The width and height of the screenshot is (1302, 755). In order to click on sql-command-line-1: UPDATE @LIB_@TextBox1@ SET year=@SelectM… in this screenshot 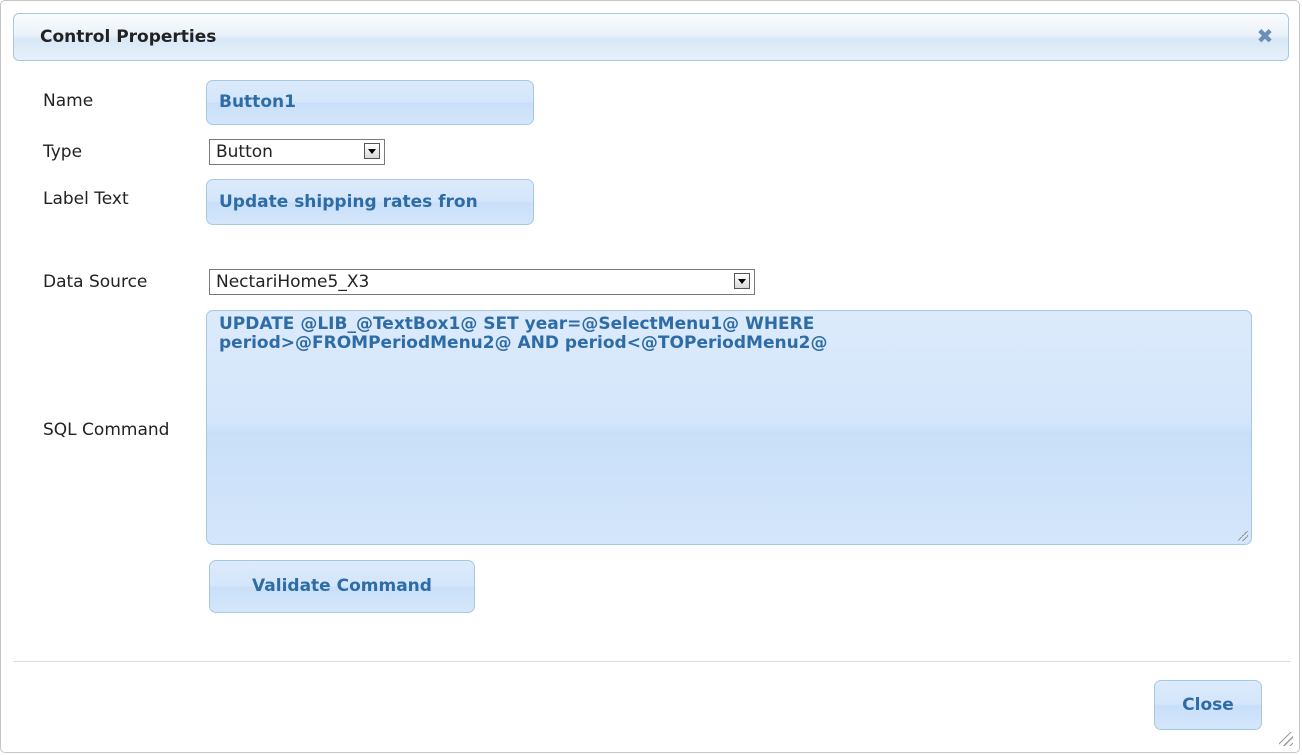, I will do `click(517, 324)`.